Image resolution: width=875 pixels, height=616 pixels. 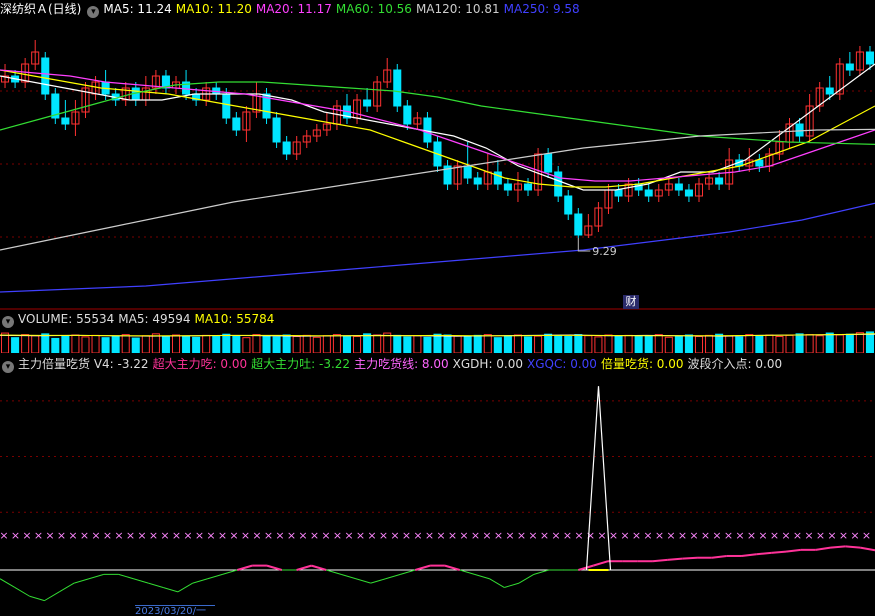 What do you see at coordinates (488, 364) in the screenshot?
I see `legend-item: XGDH: 0.00` at bounding box center [488, 364].